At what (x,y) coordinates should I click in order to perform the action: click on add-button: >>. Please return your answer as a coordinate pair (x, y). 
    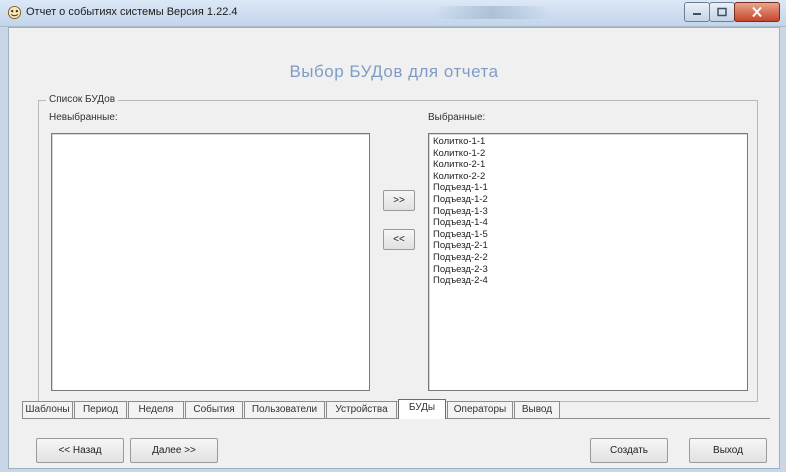
    Looking at the image, I should click on (399, 200).